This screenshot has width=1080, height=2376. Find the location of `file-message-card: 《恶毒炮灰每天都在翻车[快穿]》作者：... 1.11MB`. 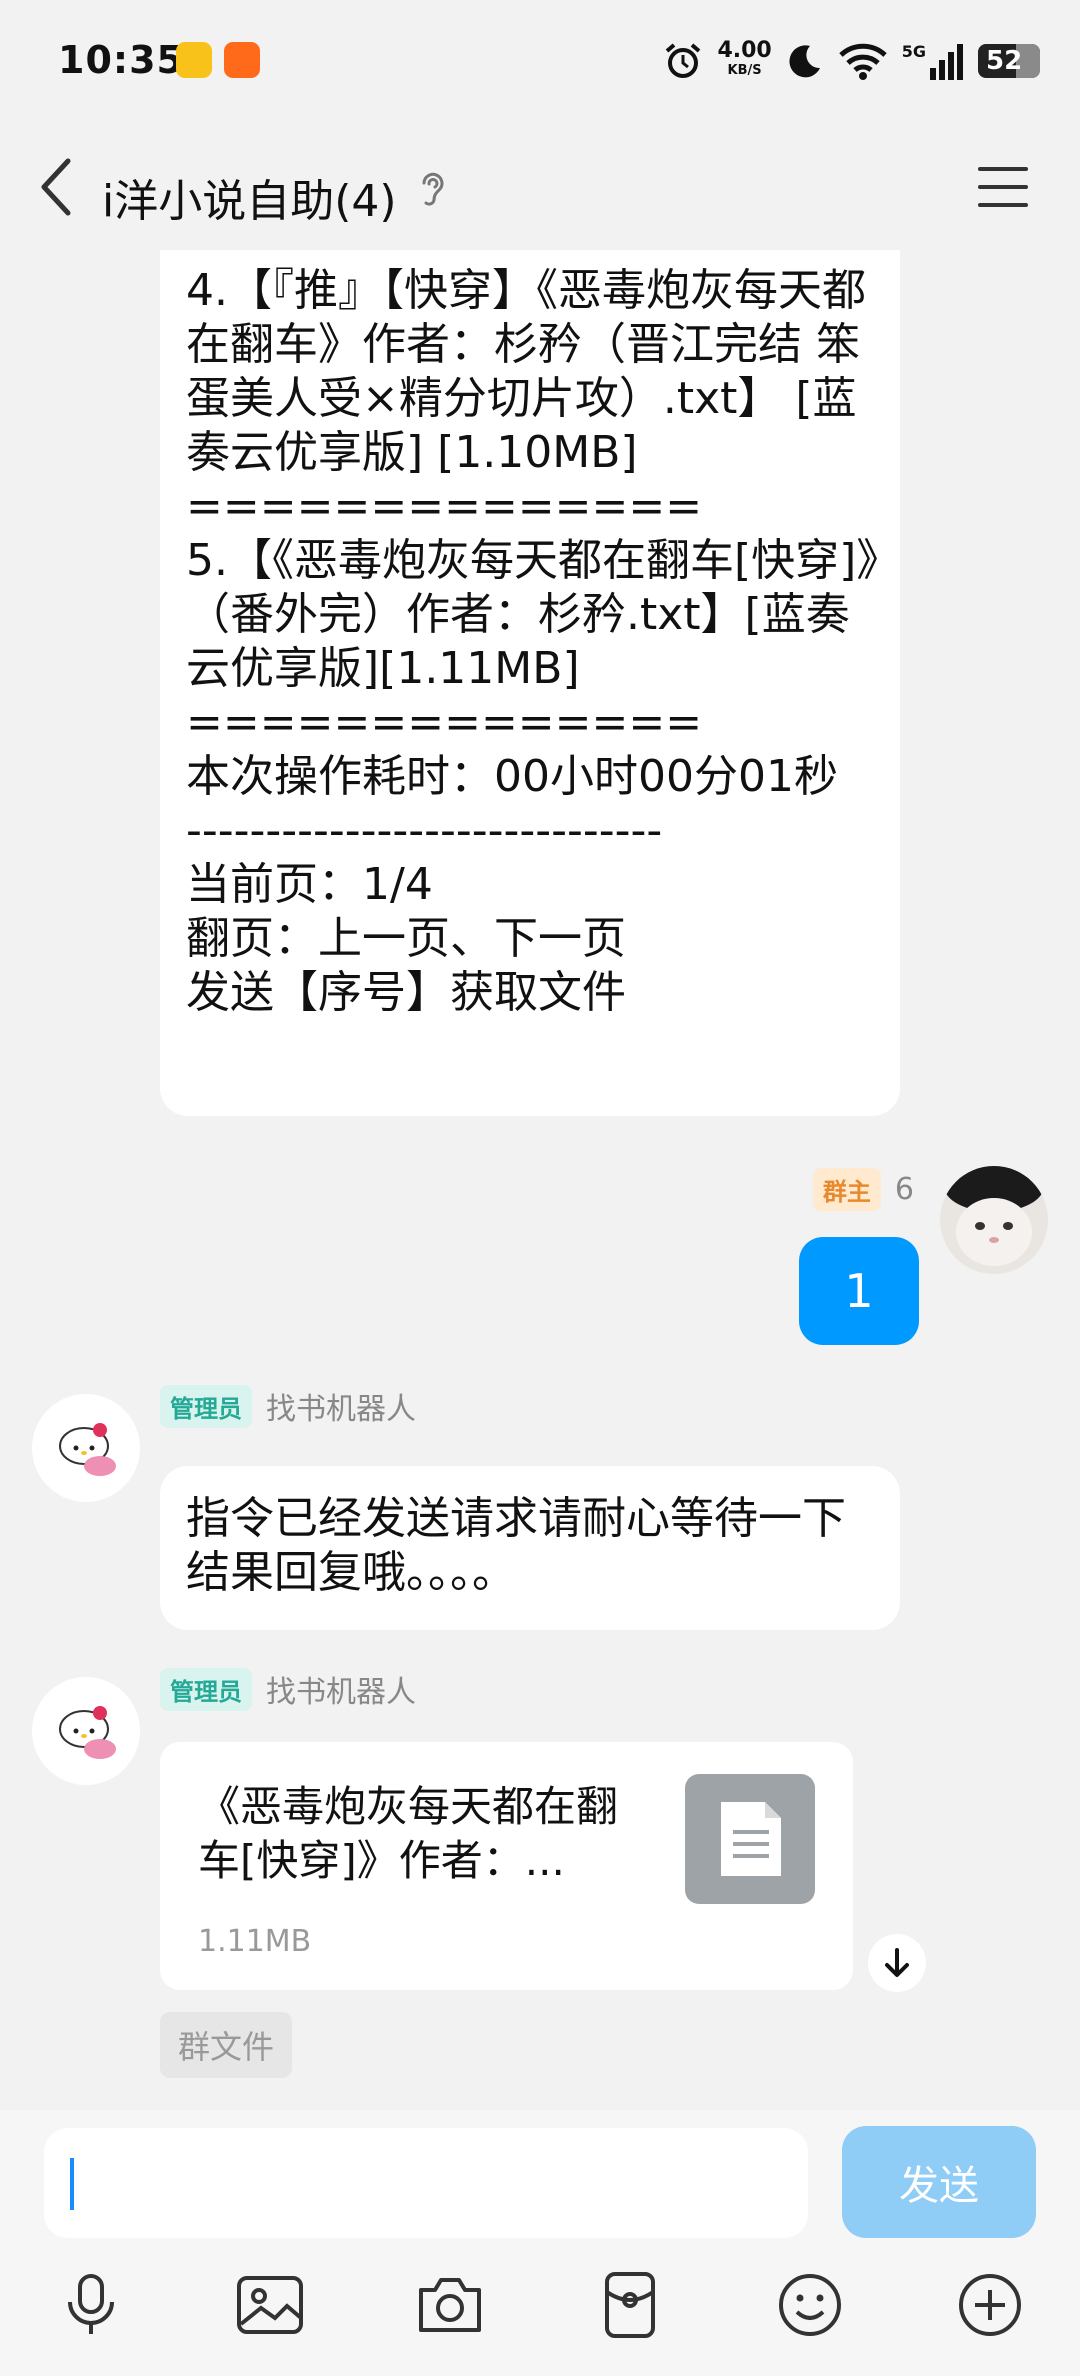

file-message-card: 《恶毒炮灰每天都在翻车[快穿]》作者：... 1.11MB is located at coordinates (506, 1866).